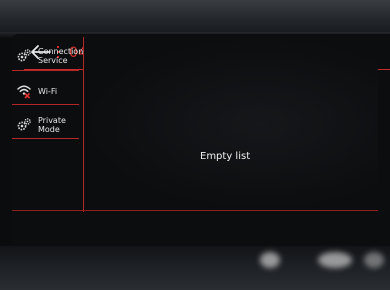  Describe the element at coordinates (61, 56) in the screenshot. I see `sidebar-item-label: Connection Service` at that location.